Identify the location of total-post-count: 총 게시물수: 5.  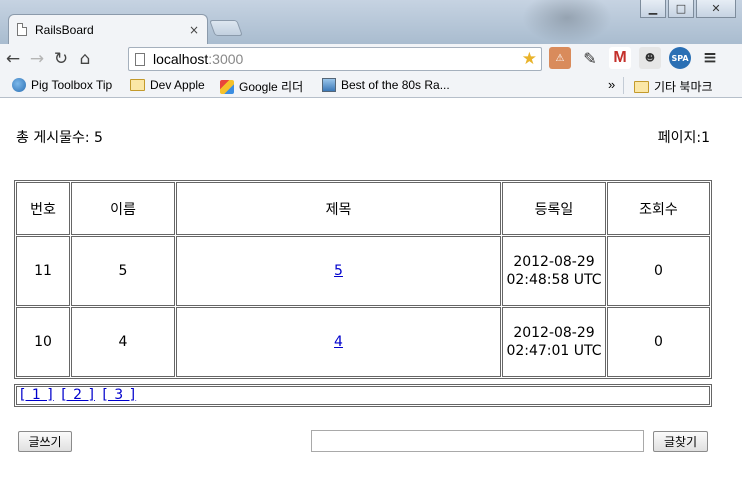
(59, 138).